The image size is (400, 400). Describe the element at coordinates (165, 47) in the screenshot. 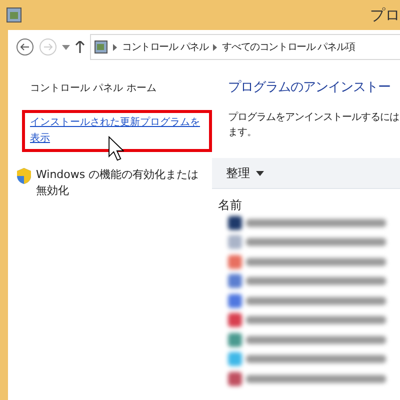

I see `breadcrumb: コントロール パネル` at that location.